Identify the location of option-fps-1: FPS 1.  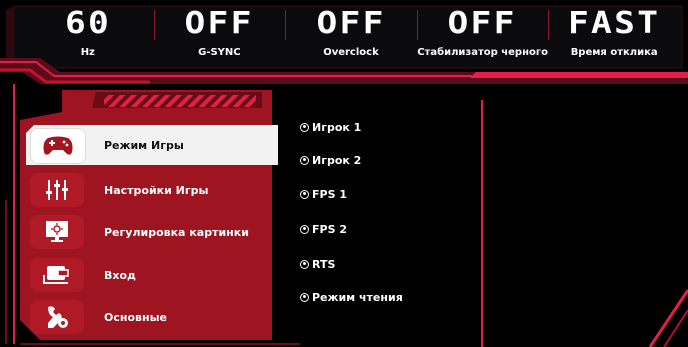
(323, 194).